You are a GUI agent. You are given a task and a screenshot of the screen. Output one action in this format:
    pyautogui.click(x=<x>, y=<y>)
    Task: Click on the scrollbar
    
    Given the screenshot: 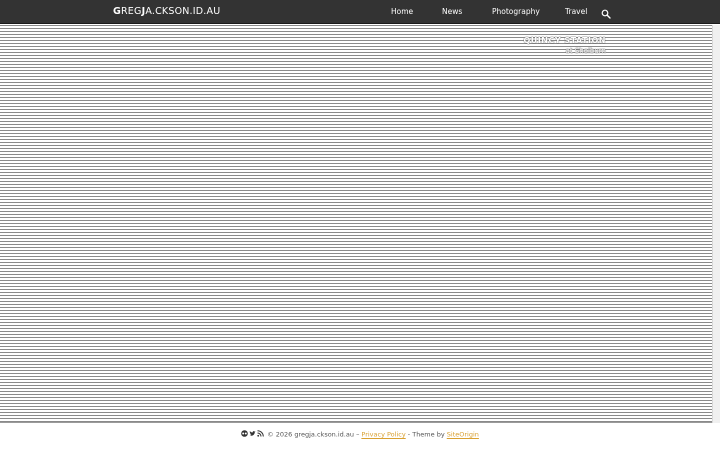 What is the action you would take?
    pyautogui.click(x=716, y=224)
    